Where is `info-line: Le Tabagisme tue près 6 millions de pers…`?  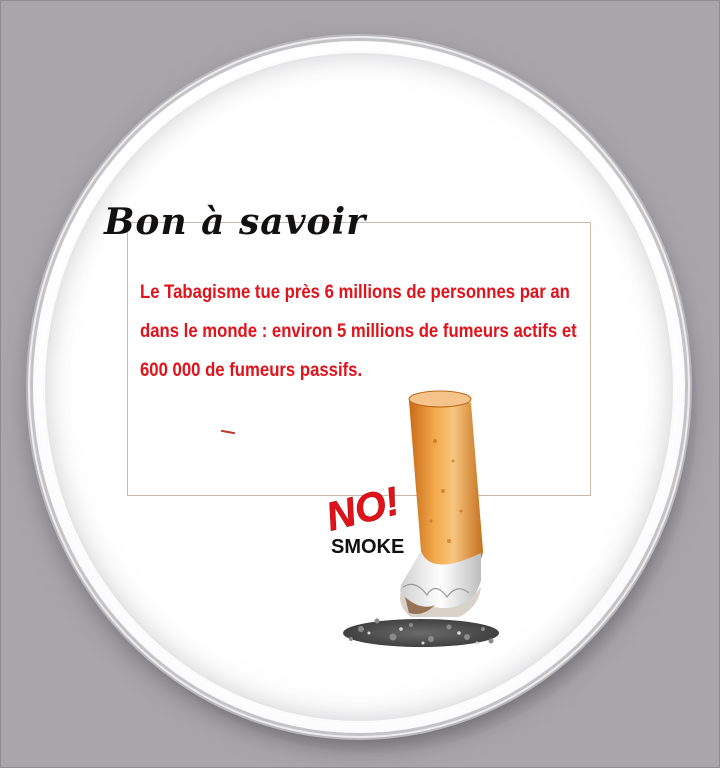
info-line: Le Tabagisme tue près 6 millions de pers… is located at coordinates (355, 292).